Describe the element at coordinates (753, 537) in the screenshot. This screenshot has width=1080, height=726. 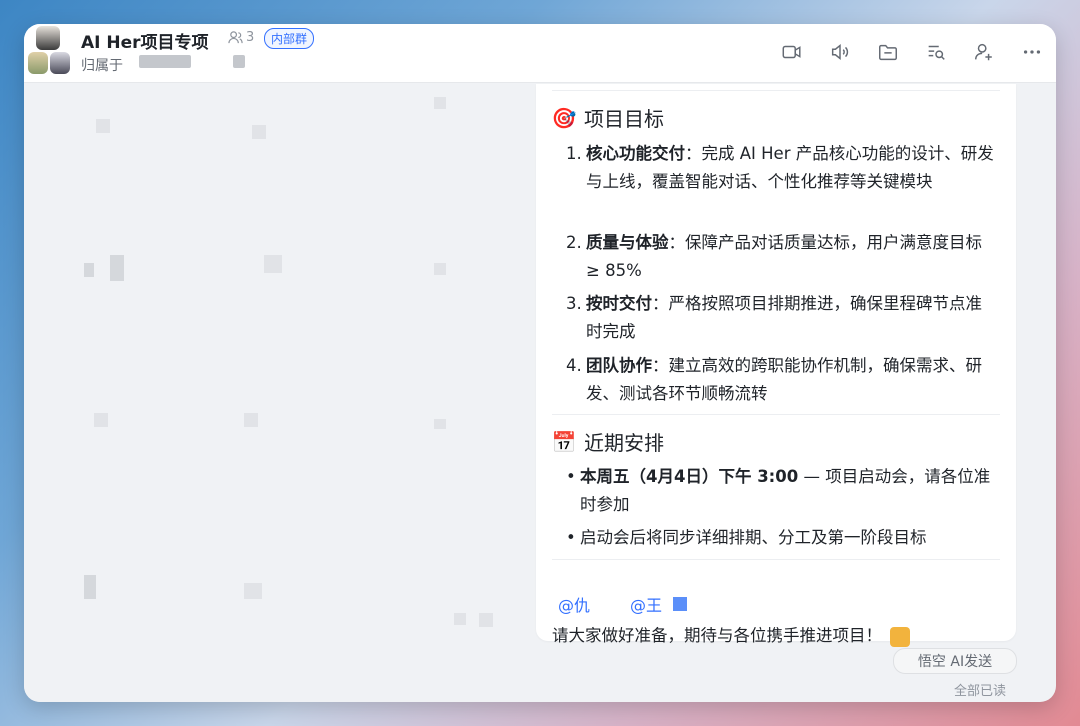
I see `schedule-text: 启动会后将同步详细排期、分工及第一阶段目标` at that location.